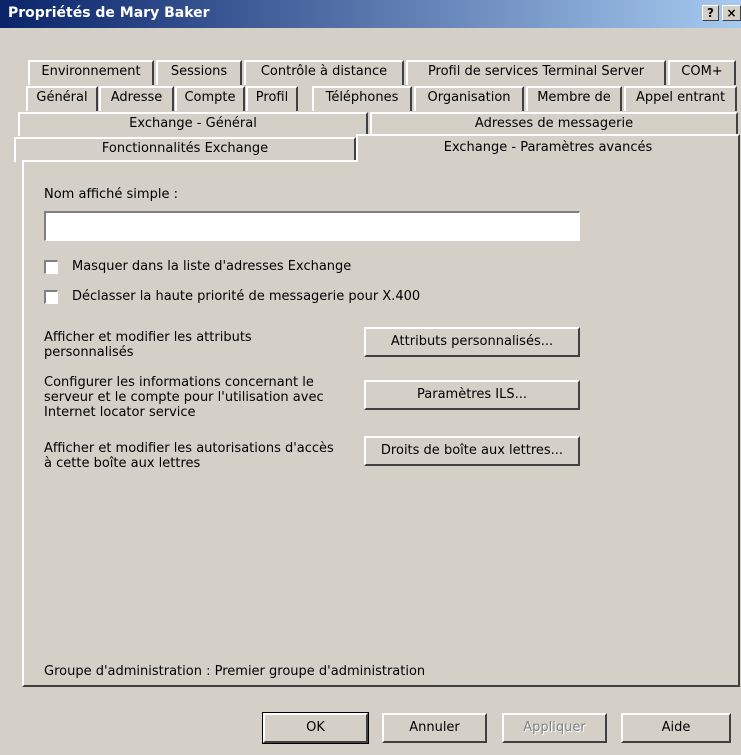  What do you see at coordinates (574, 98) in the screenshot?
I see `tab-membre-de: Membre de` at bounding box center [574, 98].